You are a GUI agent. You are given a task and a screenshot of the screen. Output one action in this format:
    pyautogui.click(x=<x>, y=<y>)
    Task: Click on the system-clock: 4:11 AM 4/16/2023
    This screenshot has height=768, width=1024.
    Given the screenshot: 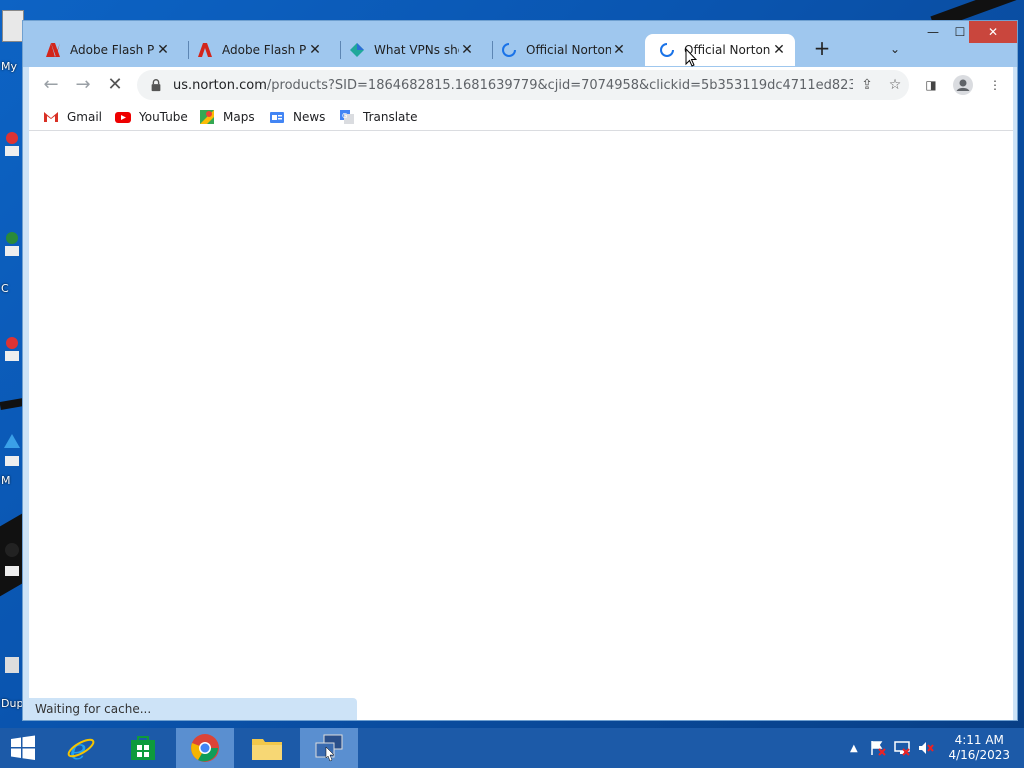 What is the action you would take?
    pyautogui.click(x=979, y=748)
    